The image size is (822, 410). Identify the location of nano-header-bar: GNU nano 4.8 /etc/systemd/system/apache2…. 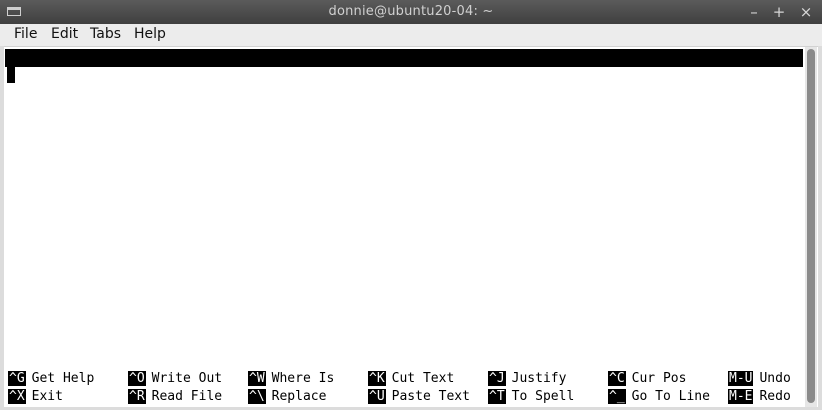
(404, 75).